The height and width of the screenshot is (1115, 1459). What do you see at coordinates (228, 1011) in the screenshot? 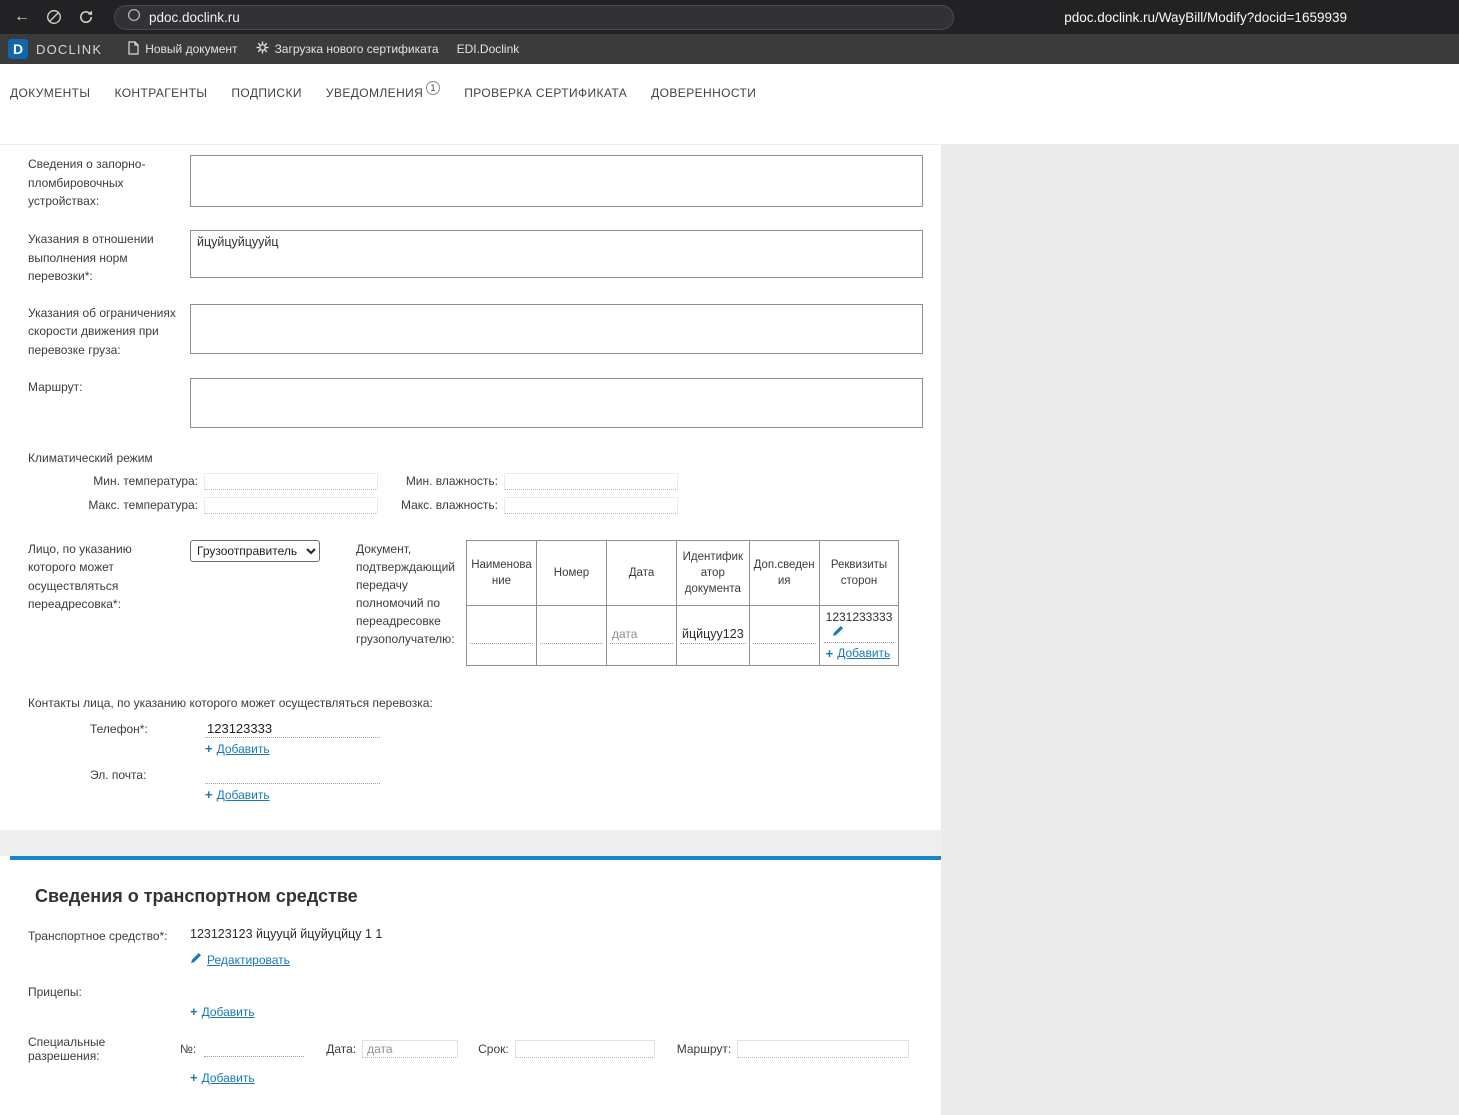
I see `add-trailer-label: Добавить` at bounding box center [228, 1011].